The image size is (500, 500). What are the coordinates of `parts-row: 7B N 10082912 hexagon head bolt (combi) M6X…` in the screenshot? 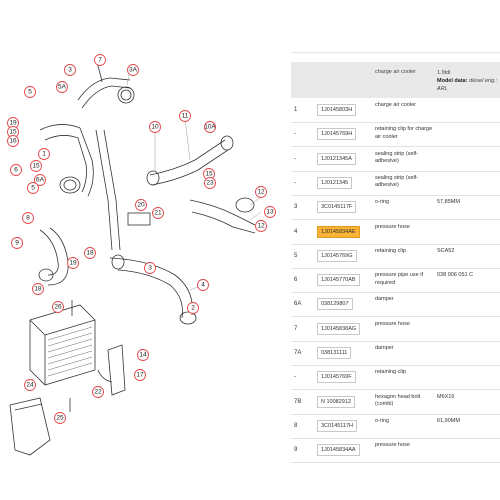 It's located at (395, 402).